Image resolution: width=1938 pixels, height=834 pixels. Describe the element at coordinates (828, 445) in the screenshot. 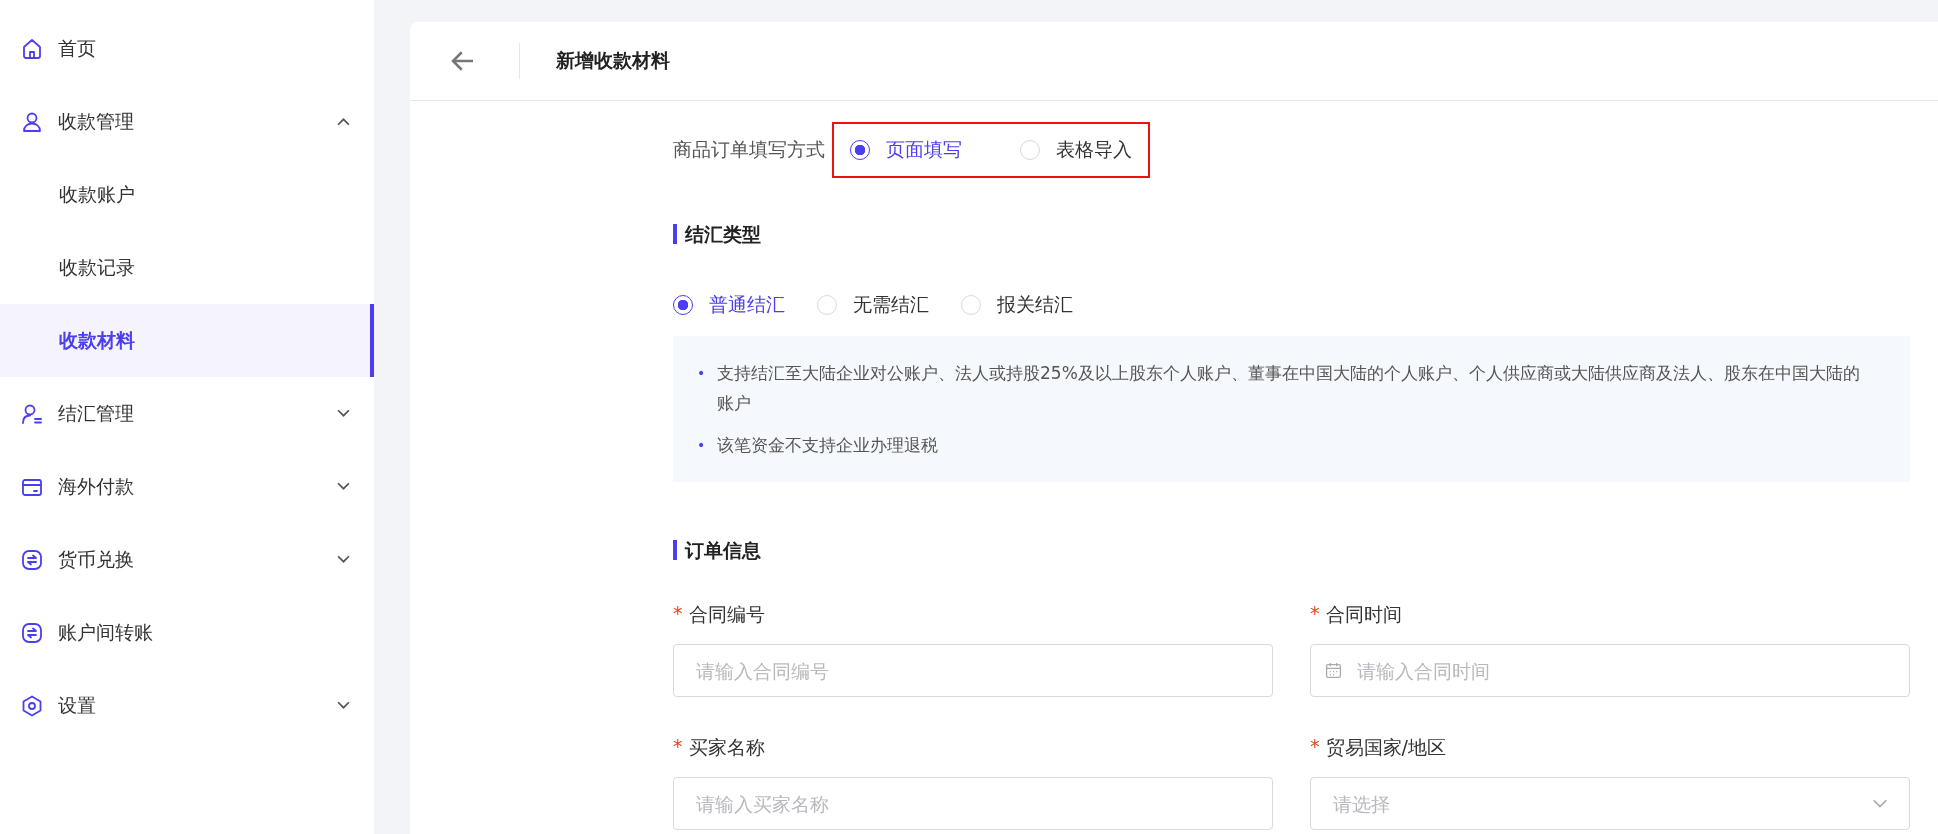

I see `info-note: 该笔资金不支持企业办理退税` at that location.